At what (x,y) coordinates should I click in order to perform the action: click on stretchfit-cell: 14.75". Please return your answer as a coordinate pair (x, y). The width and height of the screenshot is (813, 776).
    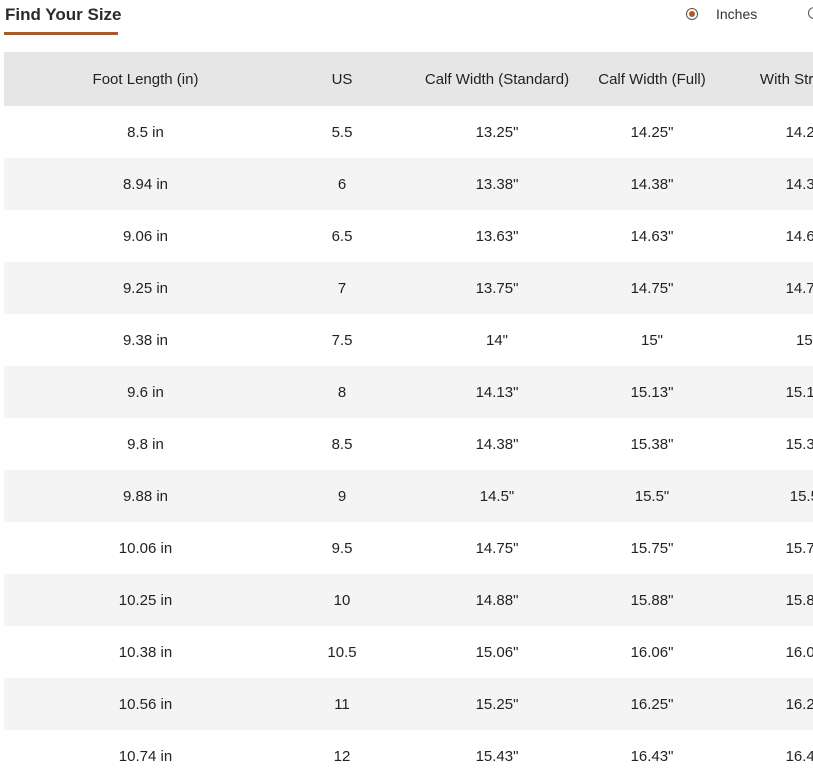
    Looking at the image, I should click on (799, 288).